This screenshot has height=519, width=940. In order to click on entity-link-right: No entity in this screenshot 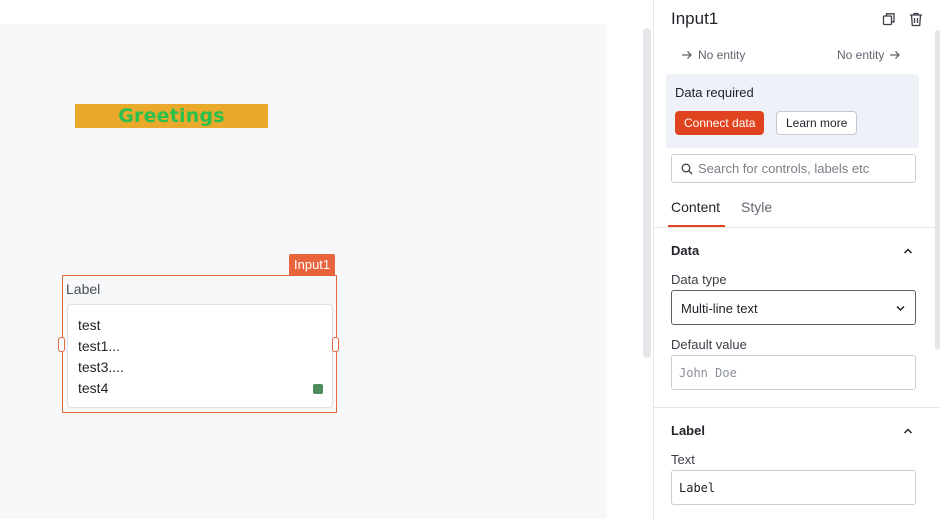, I will do `click(869, 55)`.